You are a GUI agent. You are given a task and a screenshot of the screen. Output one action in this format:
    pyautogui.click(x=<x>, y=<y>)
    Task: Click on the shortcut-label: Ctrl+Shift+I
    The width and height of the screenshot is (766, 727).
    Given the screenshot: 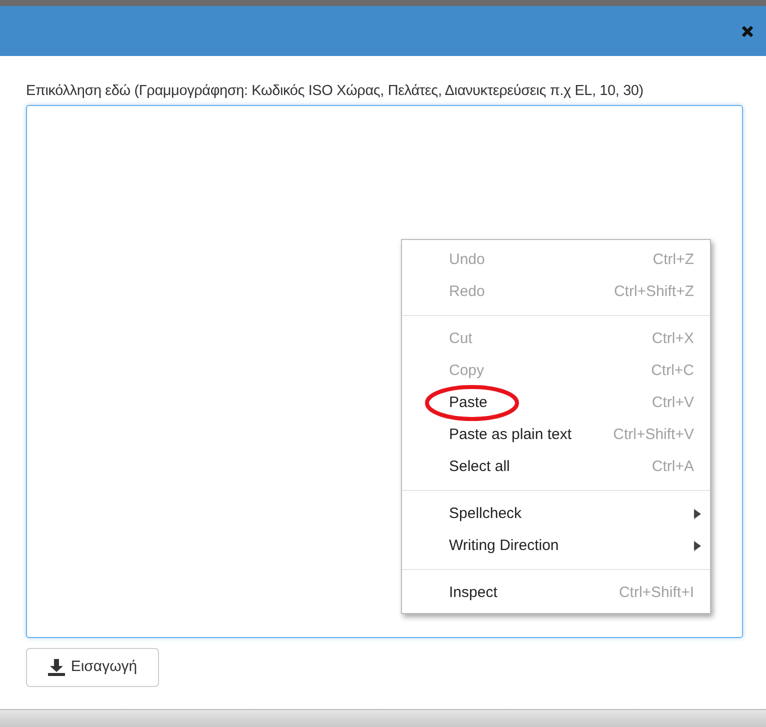 What is the action you would take?
    pyautogui.click(x=656, y=592)
    